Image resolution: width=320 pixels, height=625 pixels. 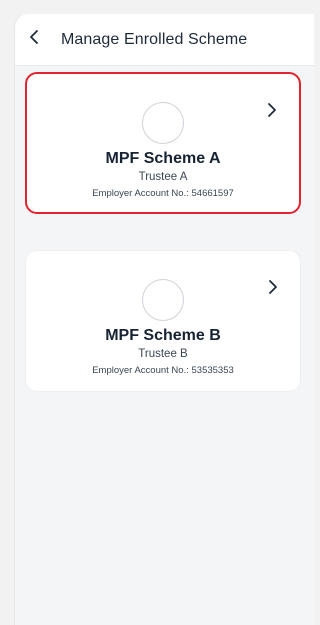 What do you see at coordinates (163, 177) in the screenshot?
I see `trustee-name: Trustee A` at bounding box center [163, 177].